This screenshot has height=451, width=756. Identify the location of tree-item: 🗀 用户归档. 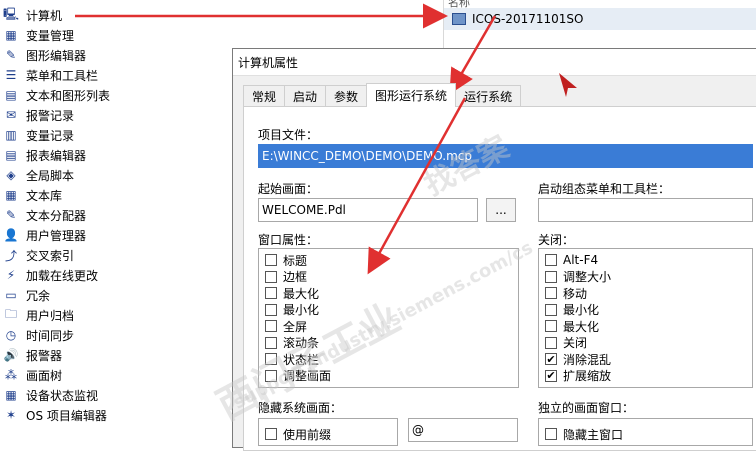
(38, 315).